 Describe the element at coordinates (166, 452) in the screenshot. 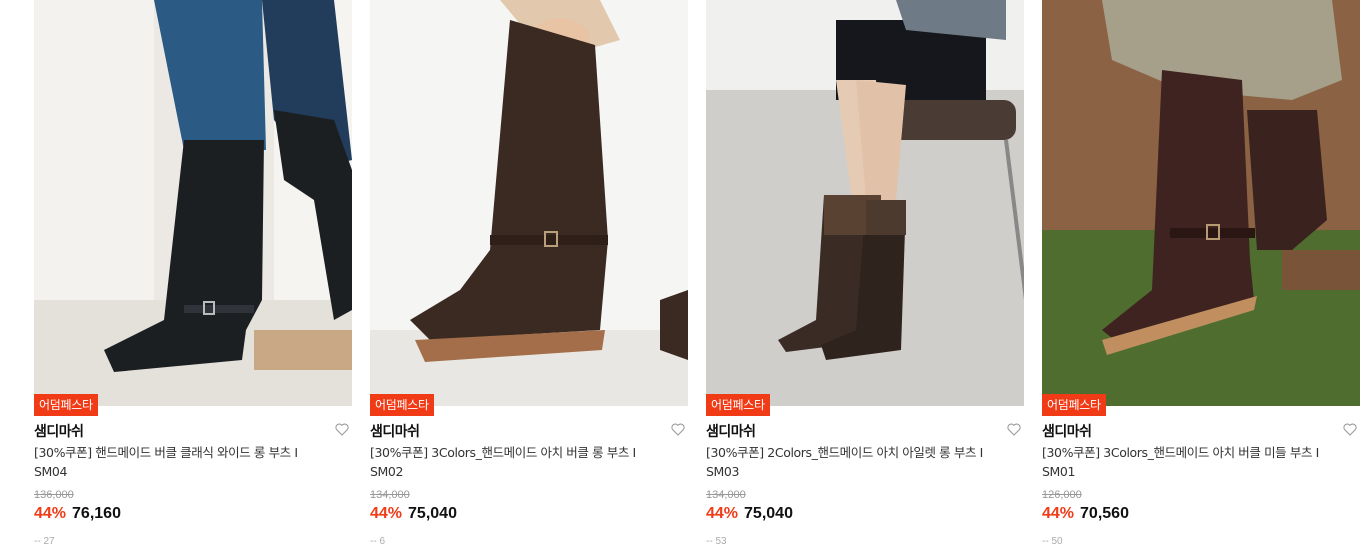

I see `title-line-1: [30%쿠폰] 핸드메이드 버클 클래식 와이드 롱 부츠 I` at that location.